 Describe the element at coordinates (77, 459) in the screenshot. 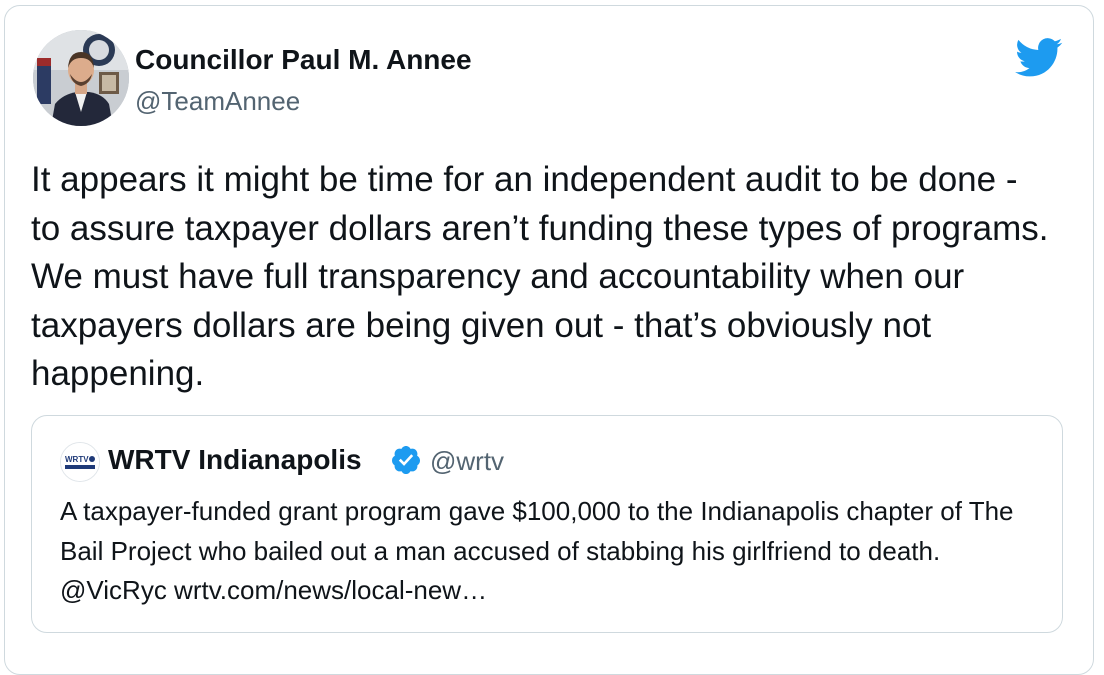

I see `wrtv-logo-text: WRTV` at that location.